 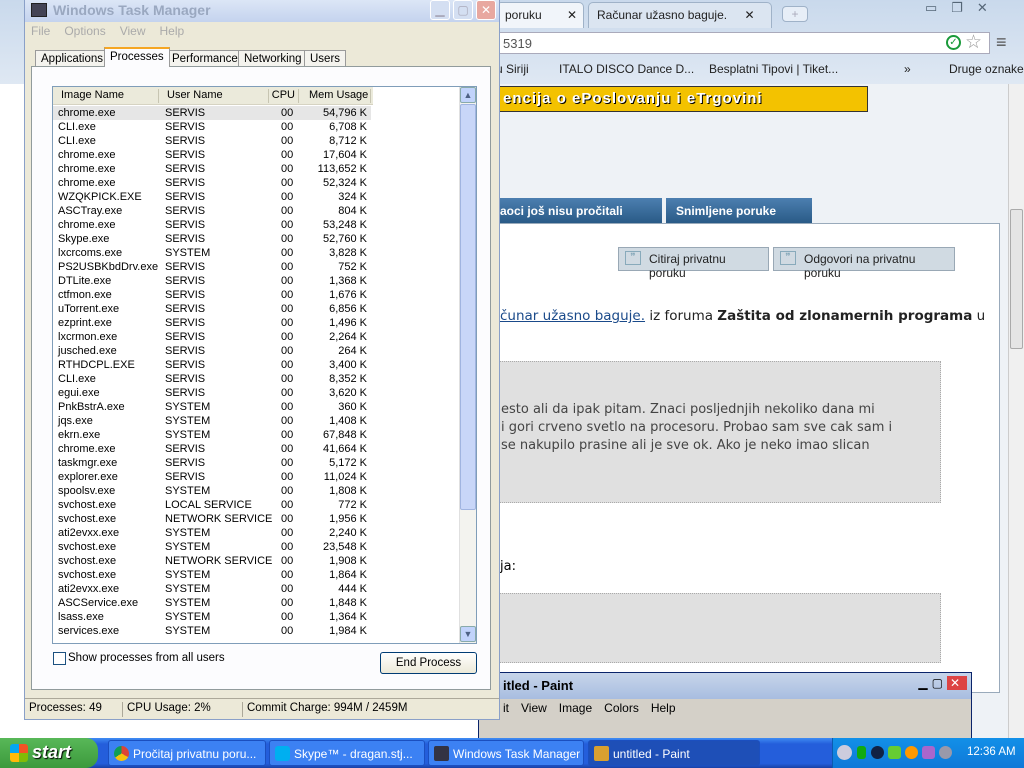 What do you see at coordinates (945, 752) in the screenshot?
I see `volume-icon` at bounding box center [945, 752].